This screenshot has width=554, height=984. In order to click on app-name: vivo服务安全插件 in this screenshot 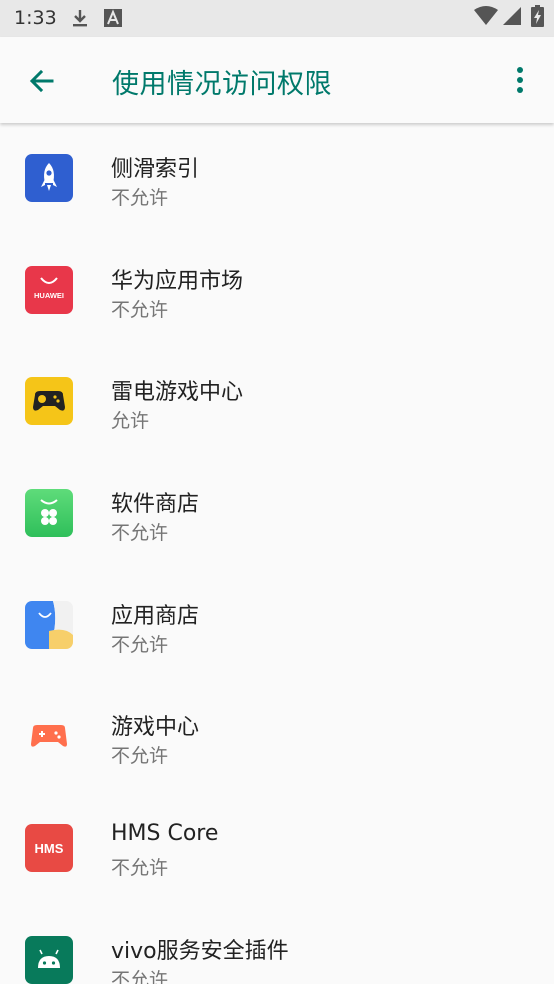, I will do `click(200, 951)`.